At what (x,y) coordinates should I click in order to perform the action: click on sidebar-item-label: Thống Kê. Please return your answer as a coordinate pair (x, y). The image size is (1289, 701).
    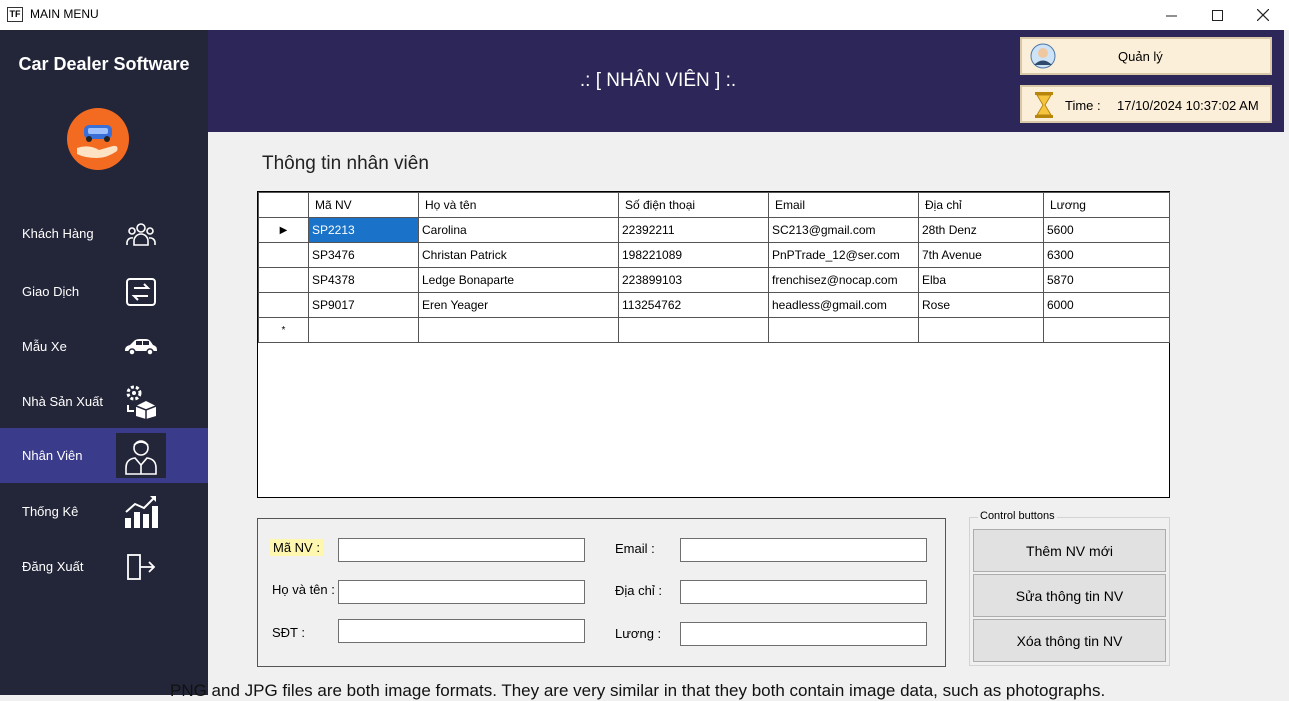
    Looking at the image, I should click on (50, 511).